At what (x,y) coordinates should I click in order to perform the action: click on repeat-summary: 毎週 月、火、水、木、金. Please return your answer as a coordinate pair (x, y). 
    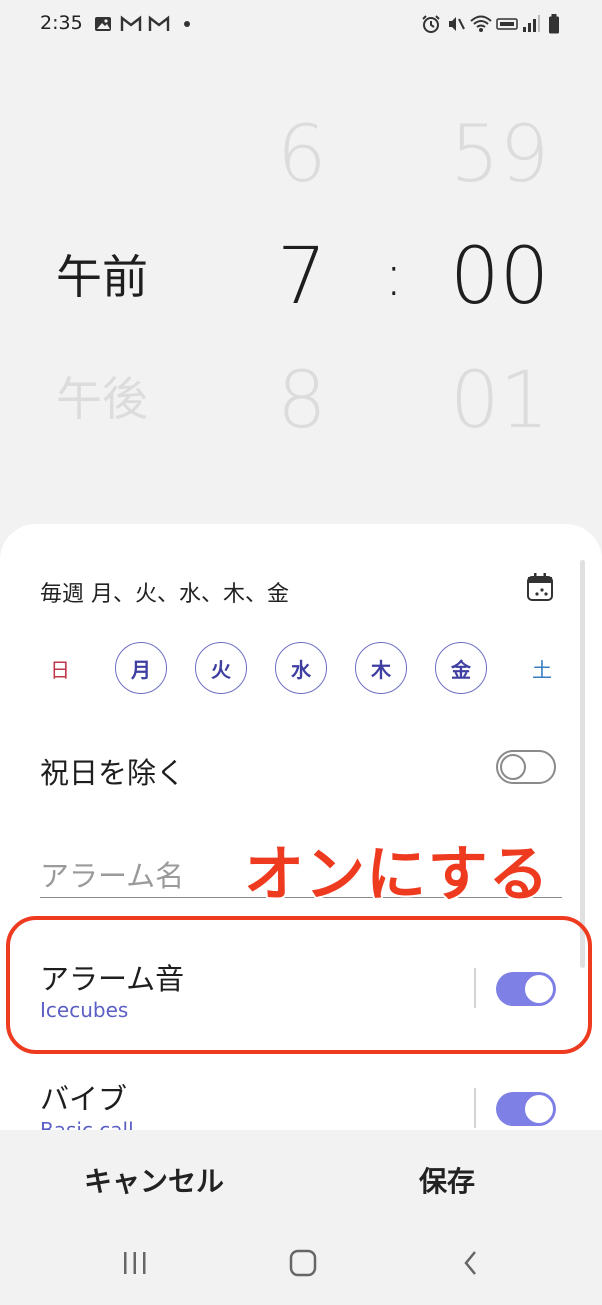
    Looking at the image, I should click on (164, 594).